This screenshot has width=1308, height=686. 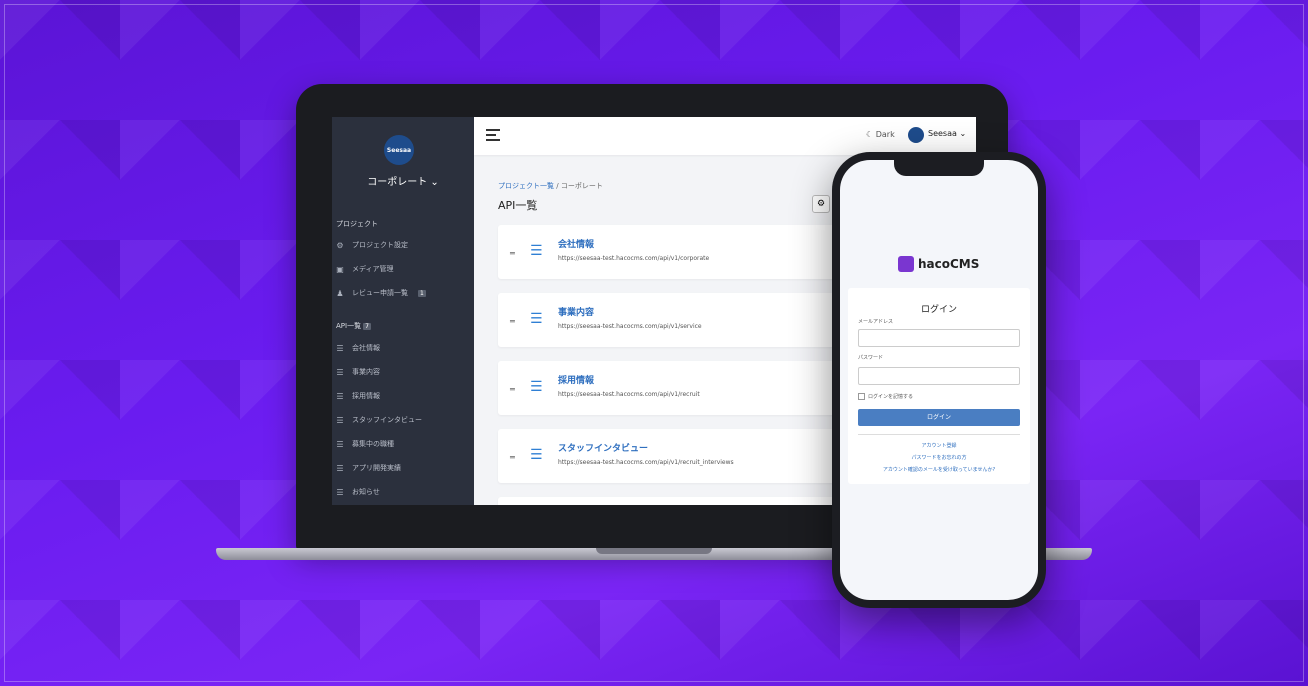 I want to click on sidebar-heading-api: API一覧 7, so click(x=353, y=326).